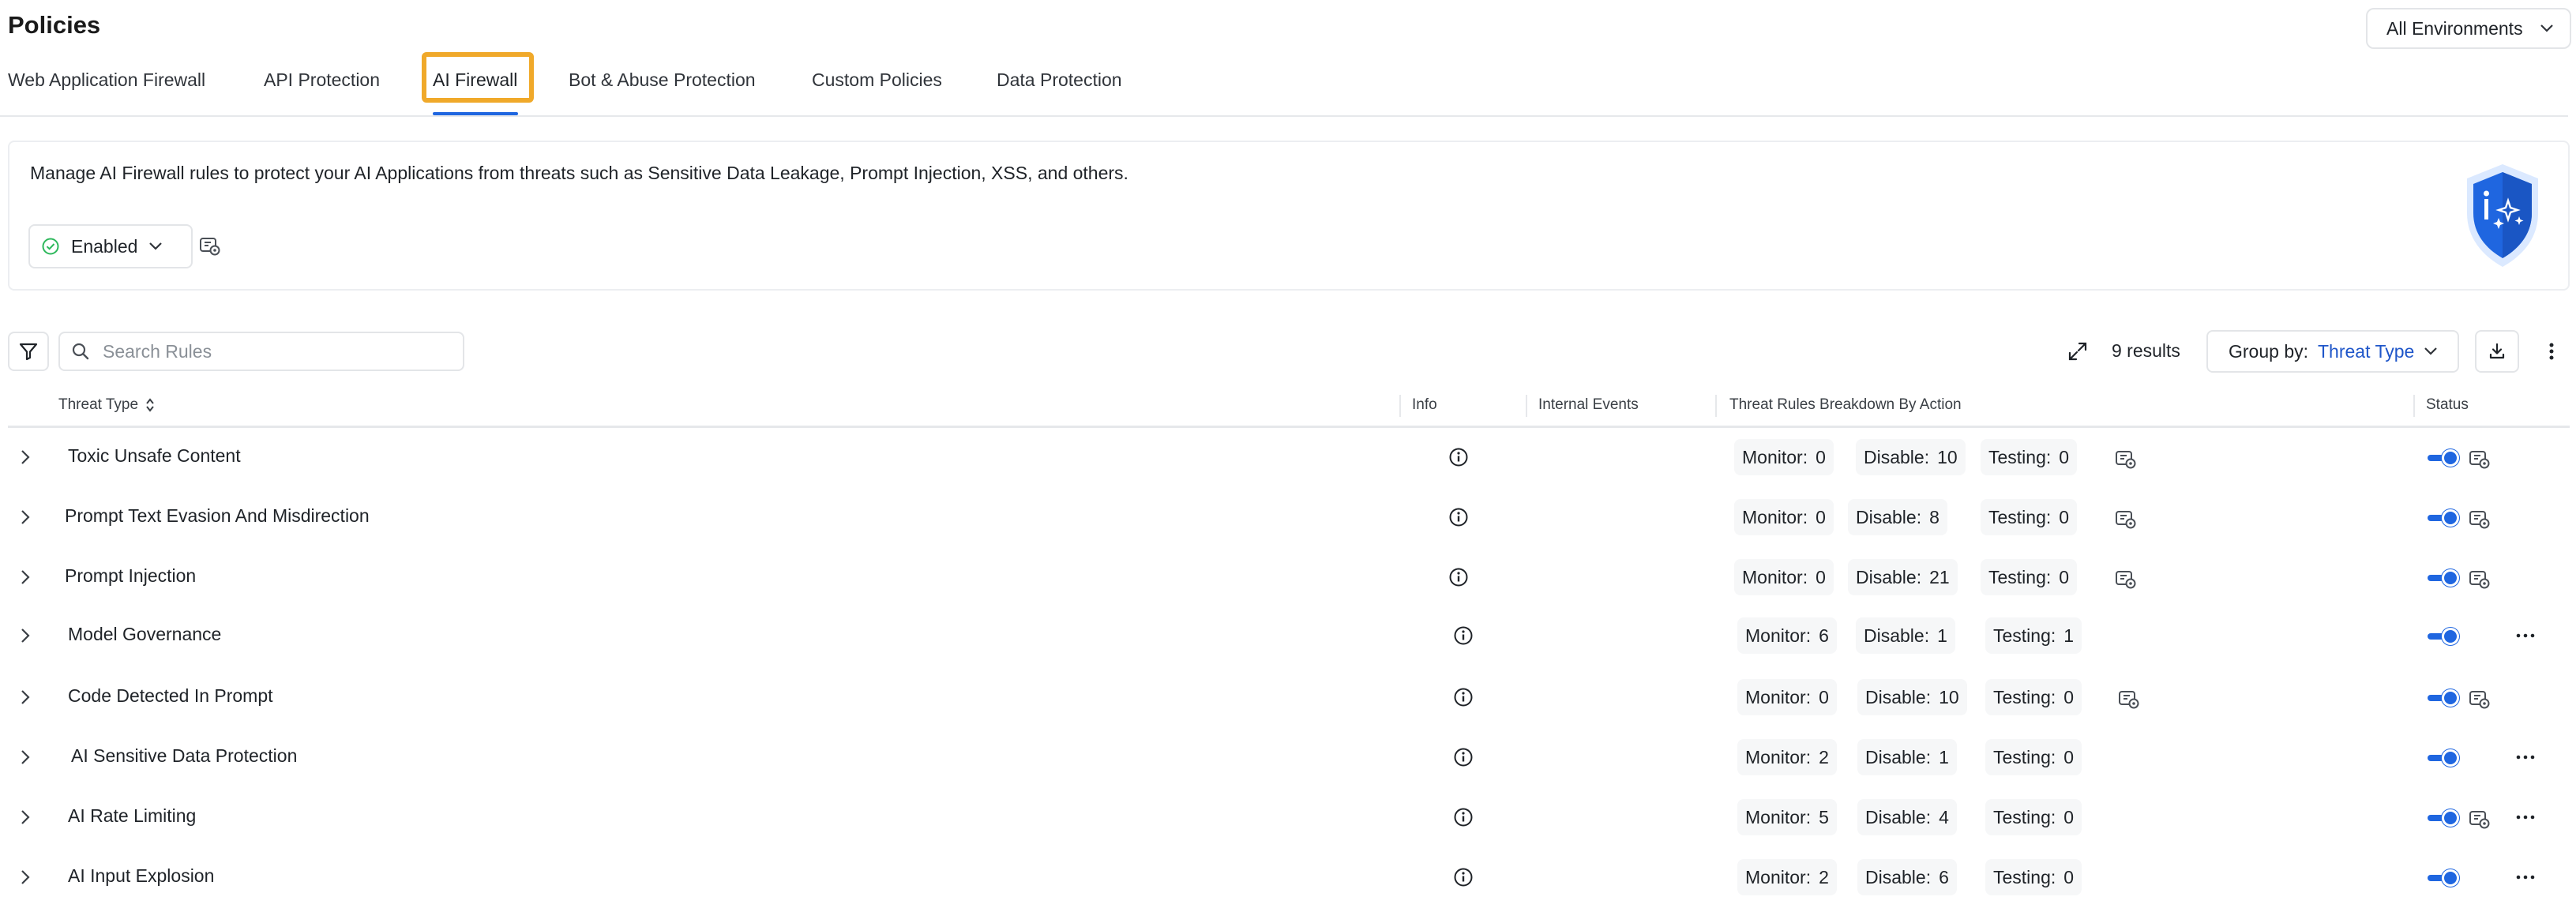  I want to click on threat-type-name: Toxic Unsafe Content, so click(154, 455).